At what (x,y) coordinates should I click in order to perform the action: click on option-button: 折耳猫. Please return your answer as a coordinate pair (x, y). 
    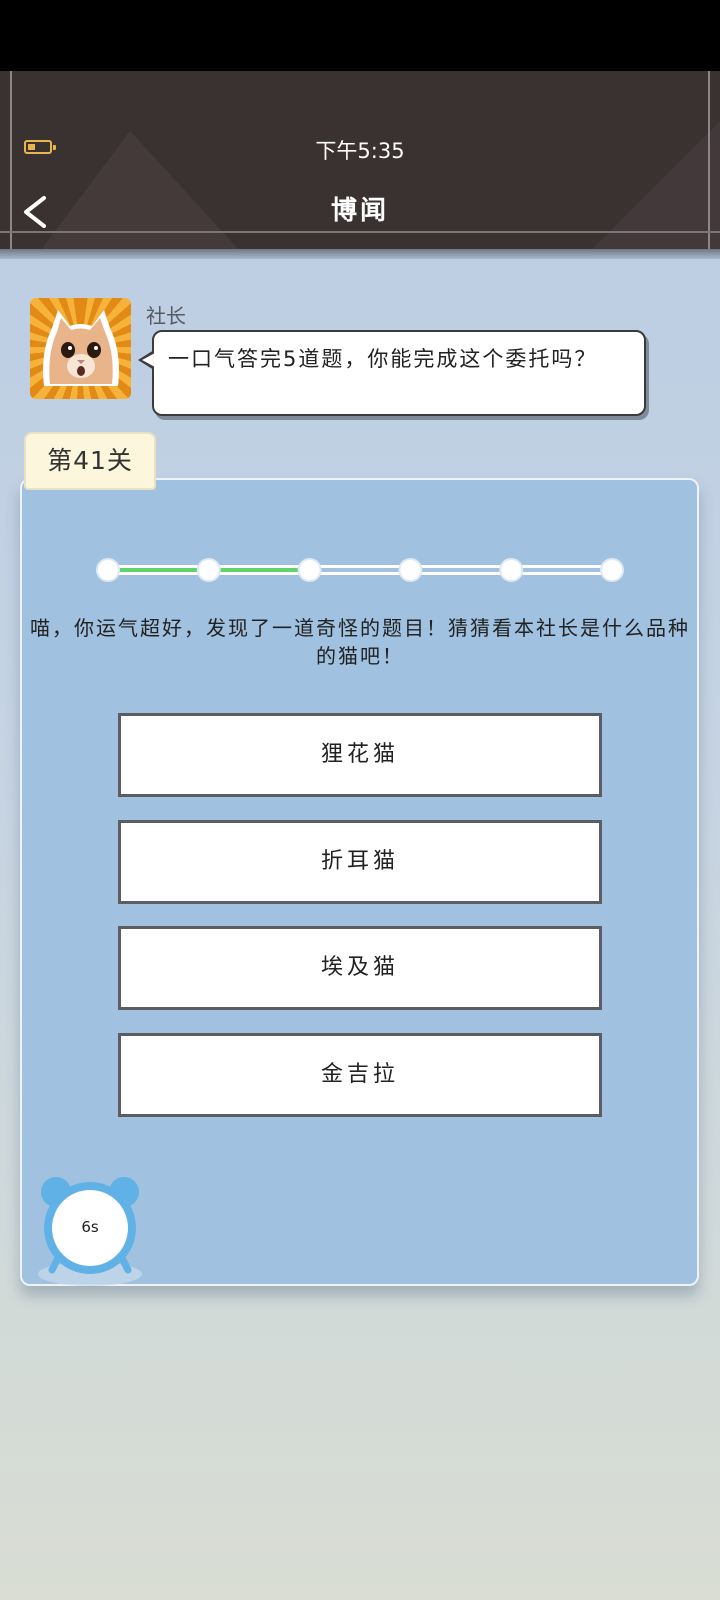
    Looking at the image, I should click on (360, 862).